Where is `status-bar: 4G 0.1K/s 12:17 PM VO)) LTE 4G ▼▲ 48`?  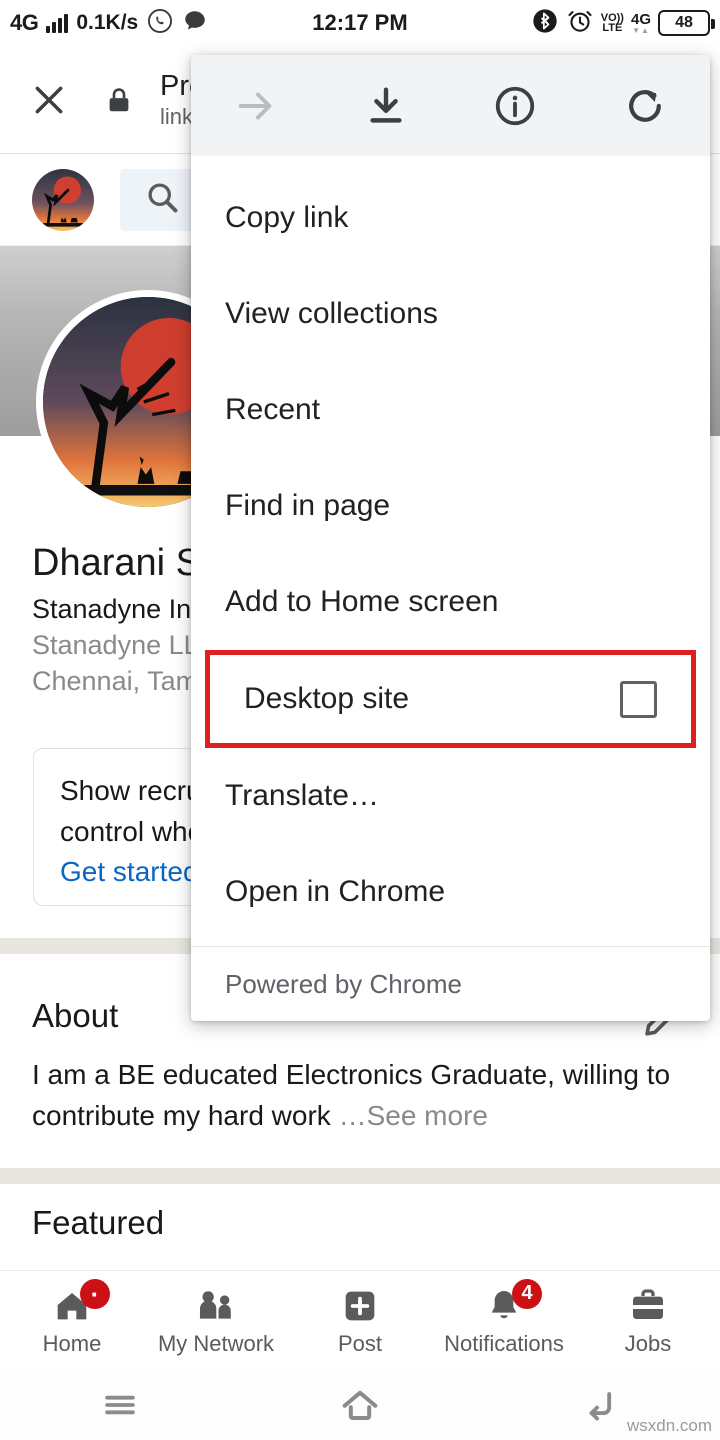 status-bar: 4G 0.1K/s 12:17 PM VO)) LTE 4G ▼▲ 48 is located at coordinates (360, 23).